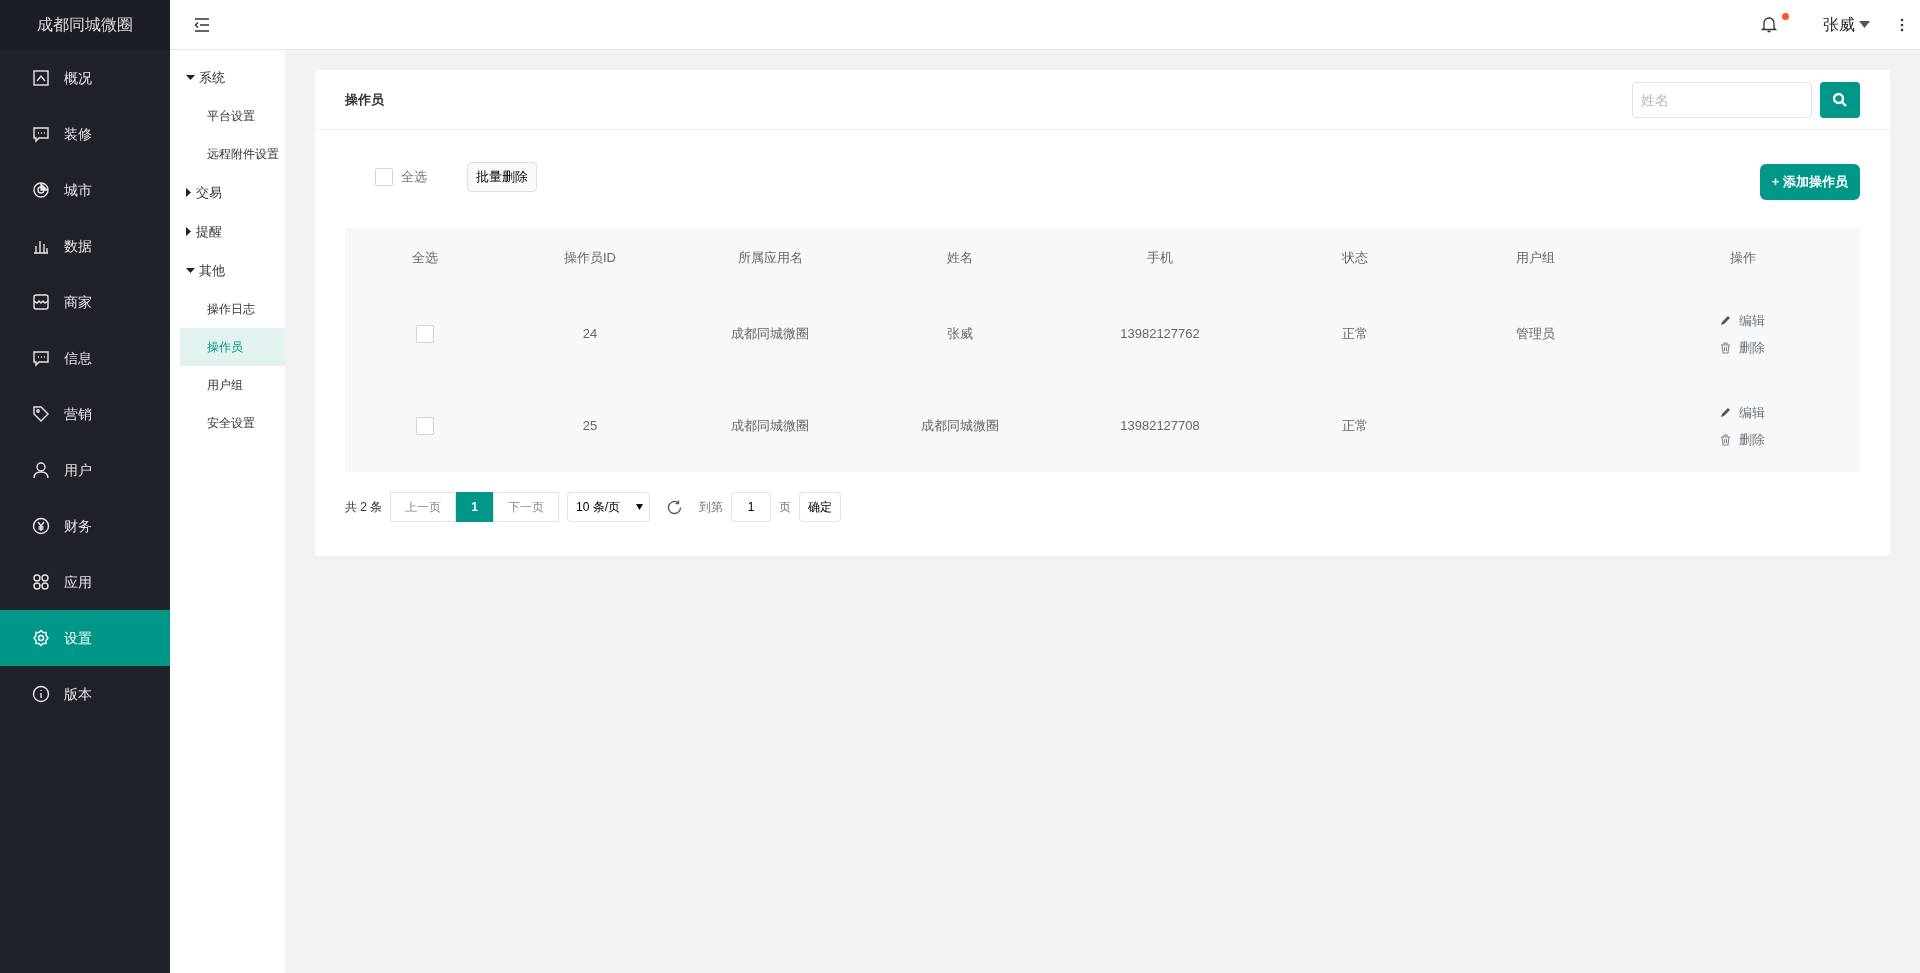 The width and height of the screenshot is (1920, 973). What do you see at coordinates (41, 526) in the screenshot?
I see `yen-icon` at bounding box center [41, 526].